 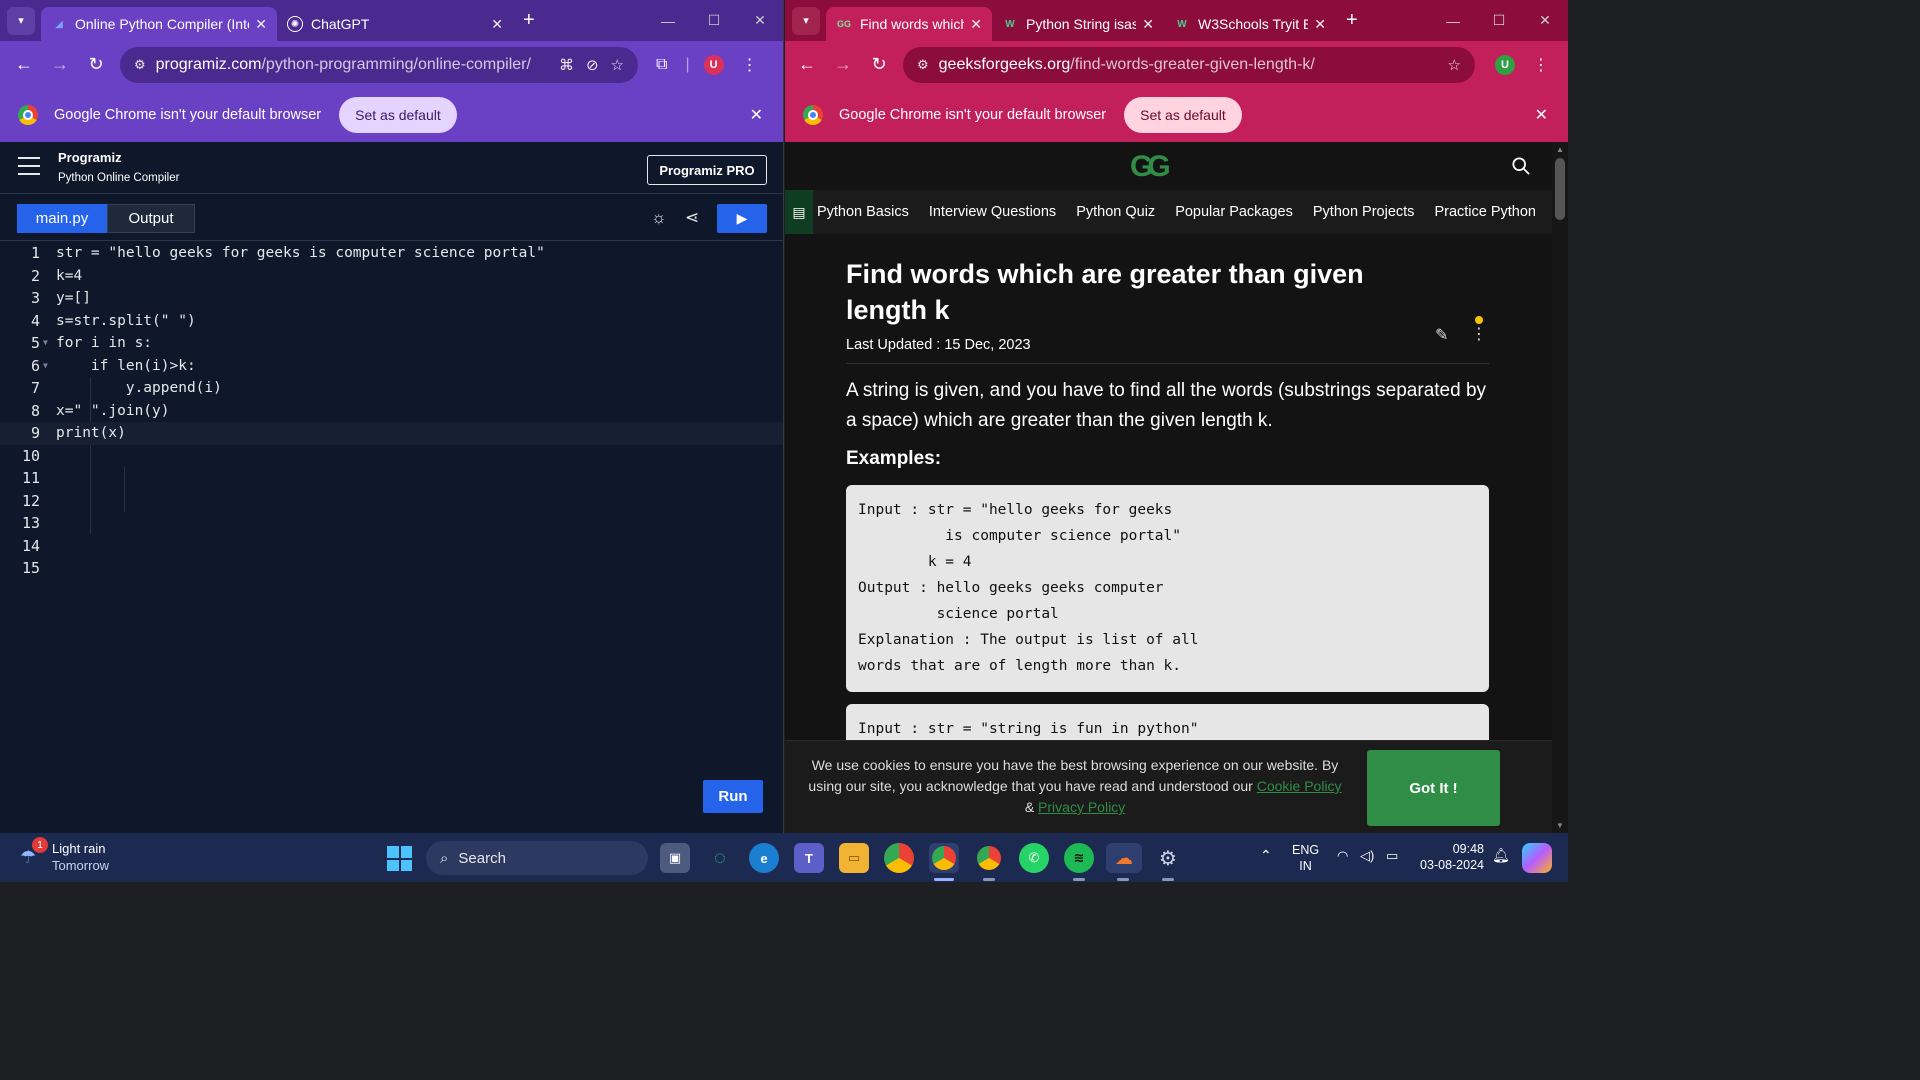 I want to click on tracking-icon: ⊘, so click(x=592, y=65).